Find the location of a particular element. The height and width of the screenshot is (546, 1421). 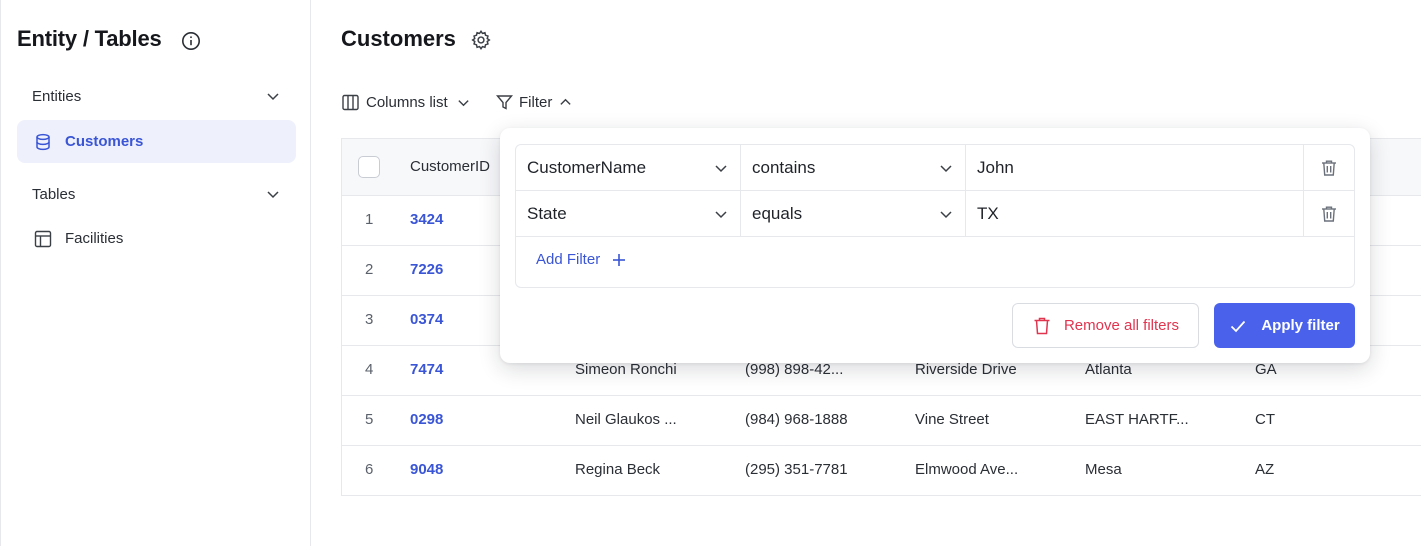

state-cell: AZ is located at coordinates (1265, 469).